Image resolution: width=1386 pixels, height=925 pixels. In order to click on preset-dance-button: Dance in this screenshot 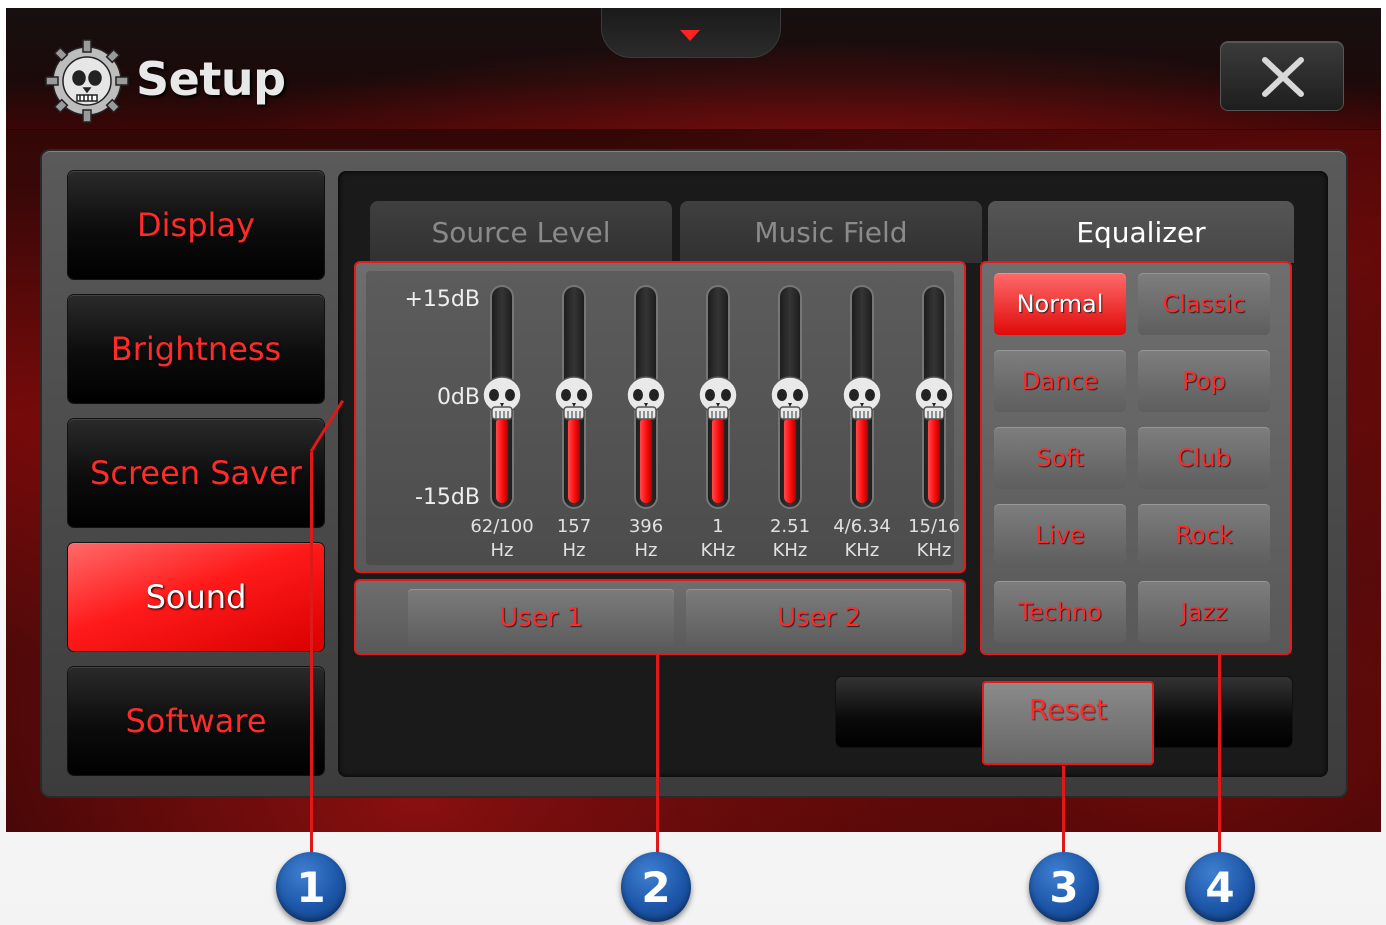, I will do `click(1060, 381)`.